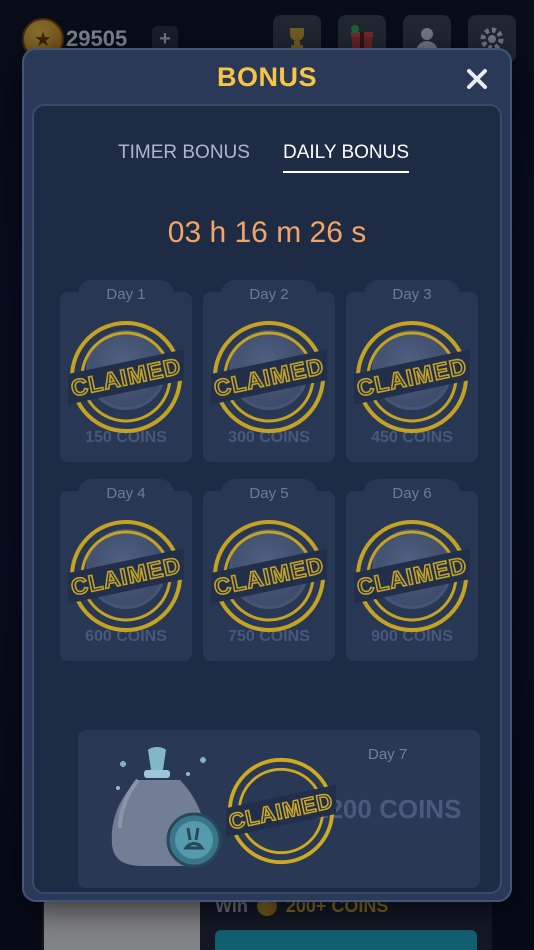 This screenshot has width=534, height=950. Describe the element at coordinates (269, 636) in the screenshot. I see `day-amount: 750 COINS` at that location.